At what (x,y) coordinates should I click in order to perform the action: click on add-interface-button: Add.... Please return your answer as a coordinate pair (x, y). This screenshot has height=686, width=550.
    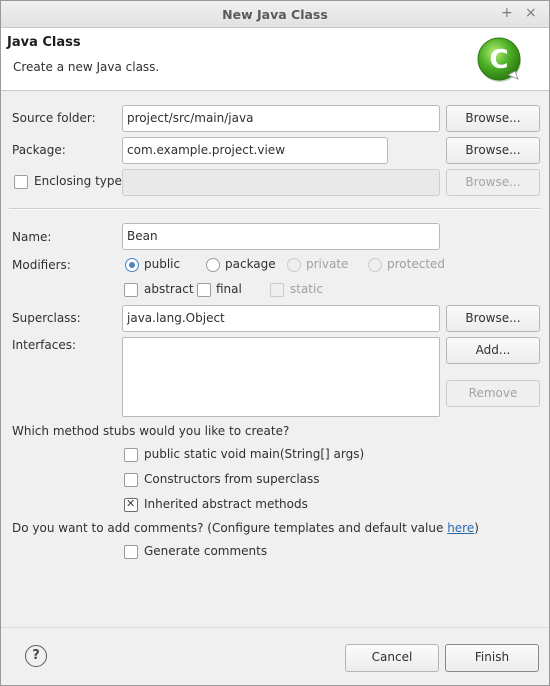
    Looking at the image, I should click on (493, 350).